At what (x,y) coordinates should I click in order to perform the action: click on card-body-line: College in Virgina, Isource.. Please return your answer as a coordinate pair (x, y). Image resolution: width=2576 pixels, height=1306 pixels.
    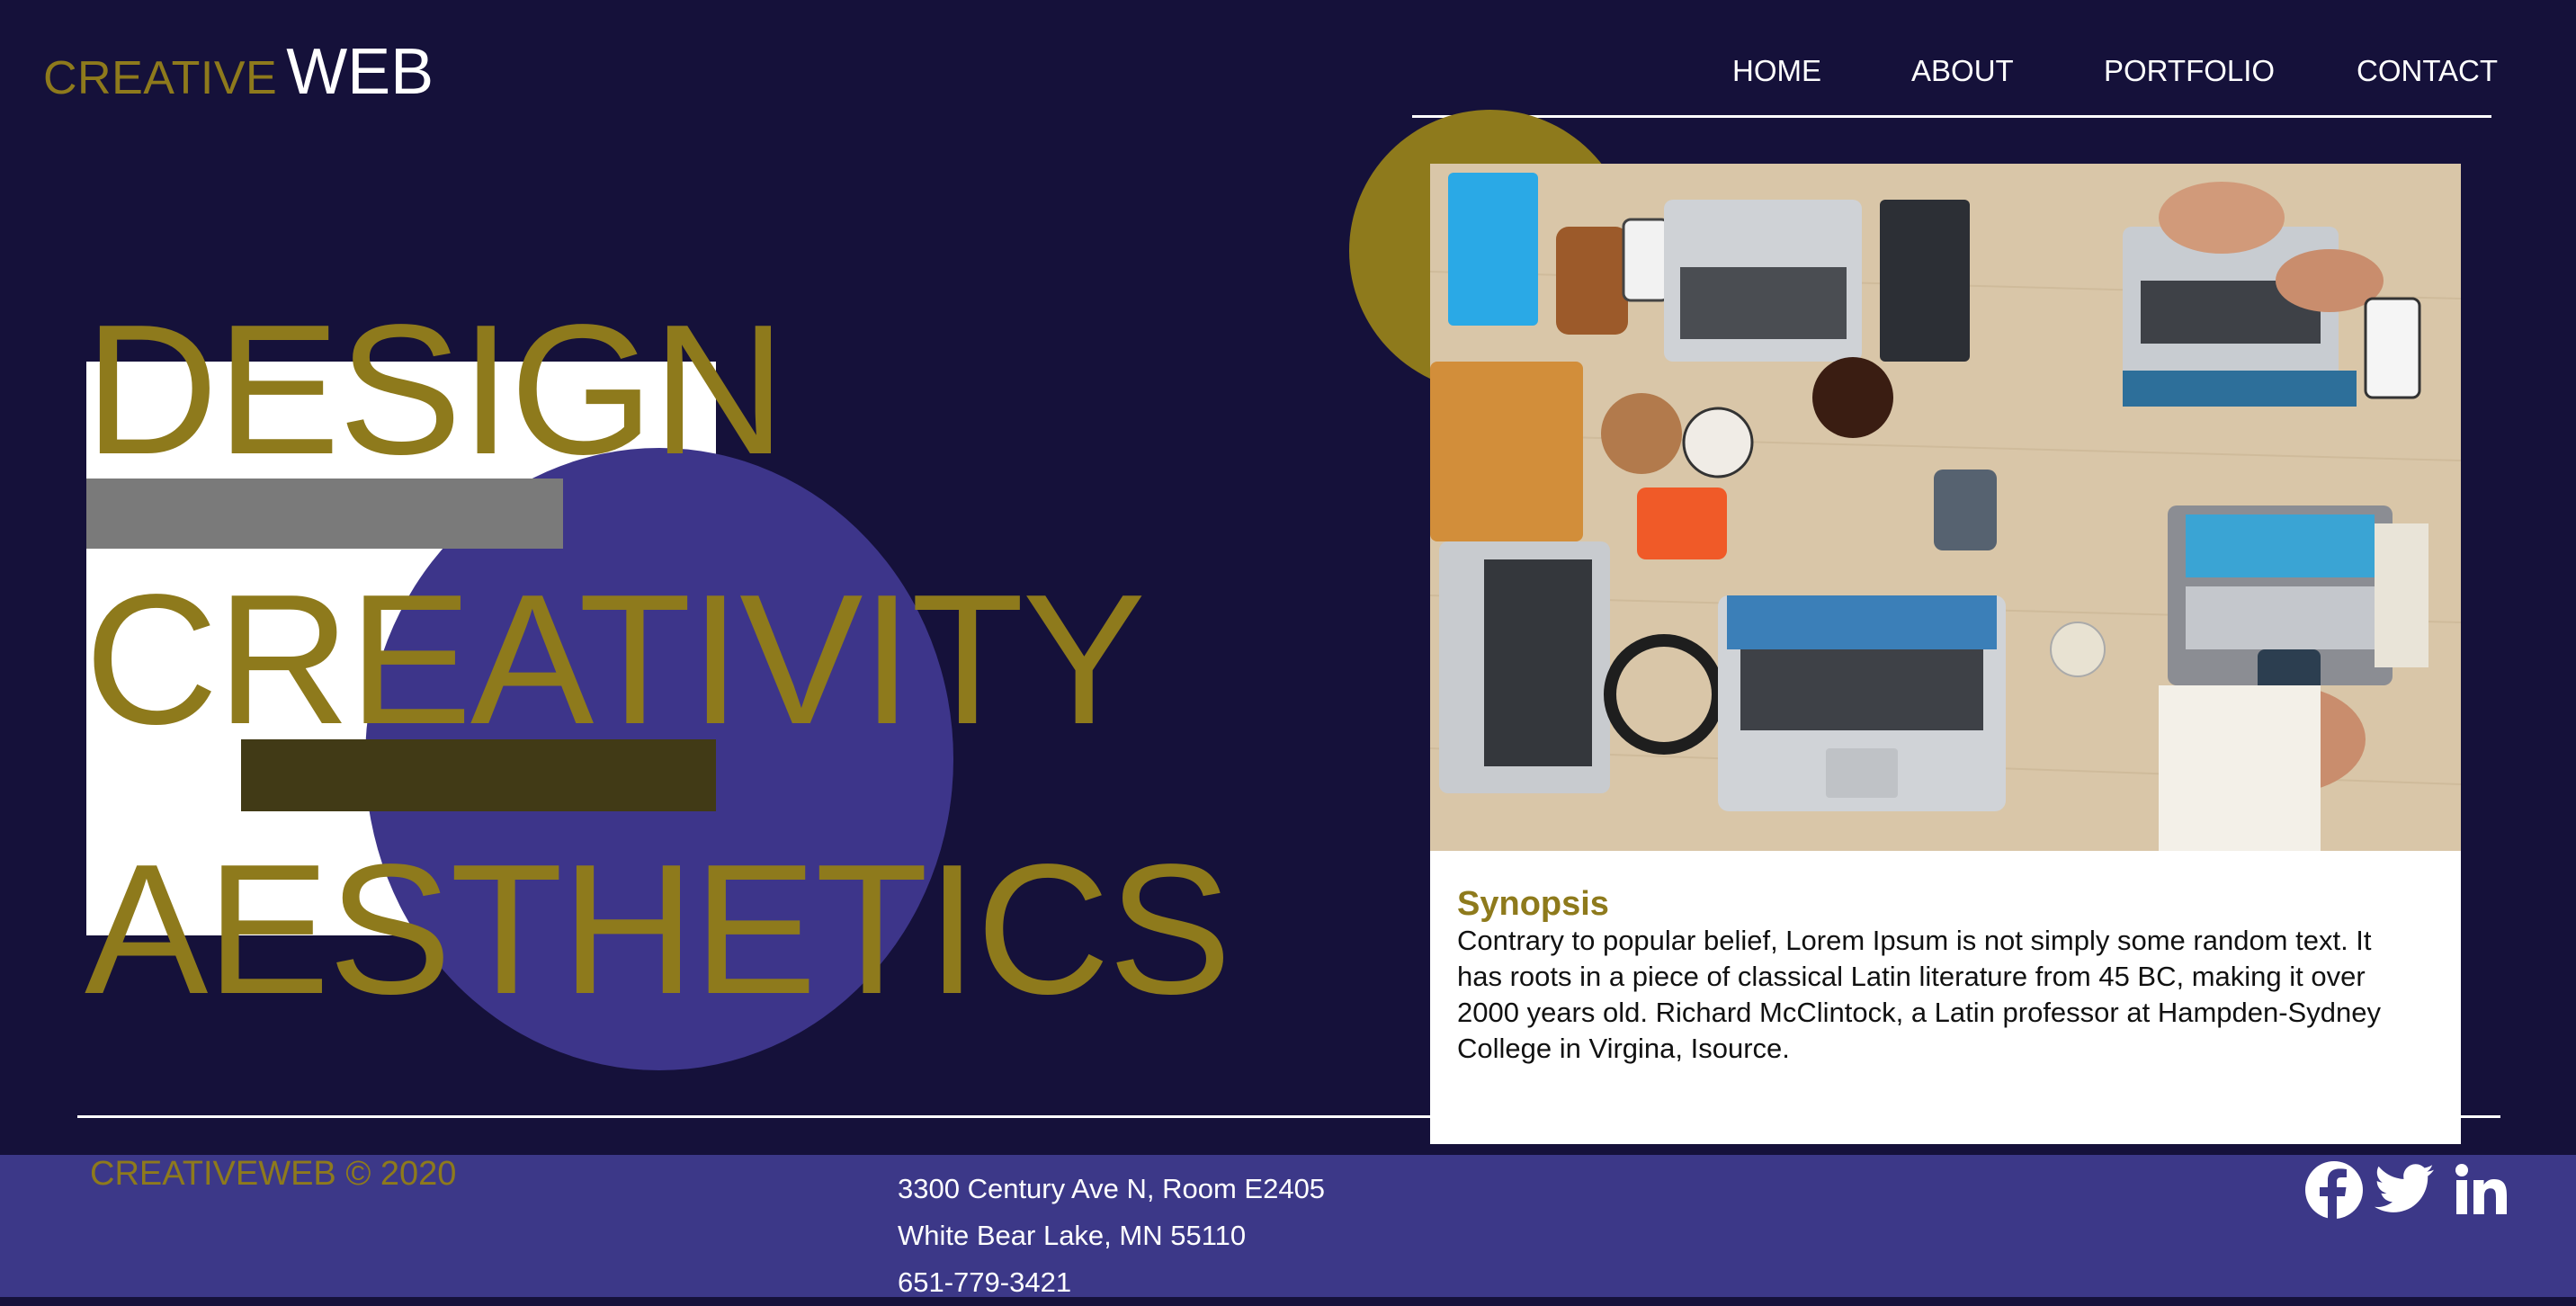
    Looking at the image, I should click on (1623, 1049).